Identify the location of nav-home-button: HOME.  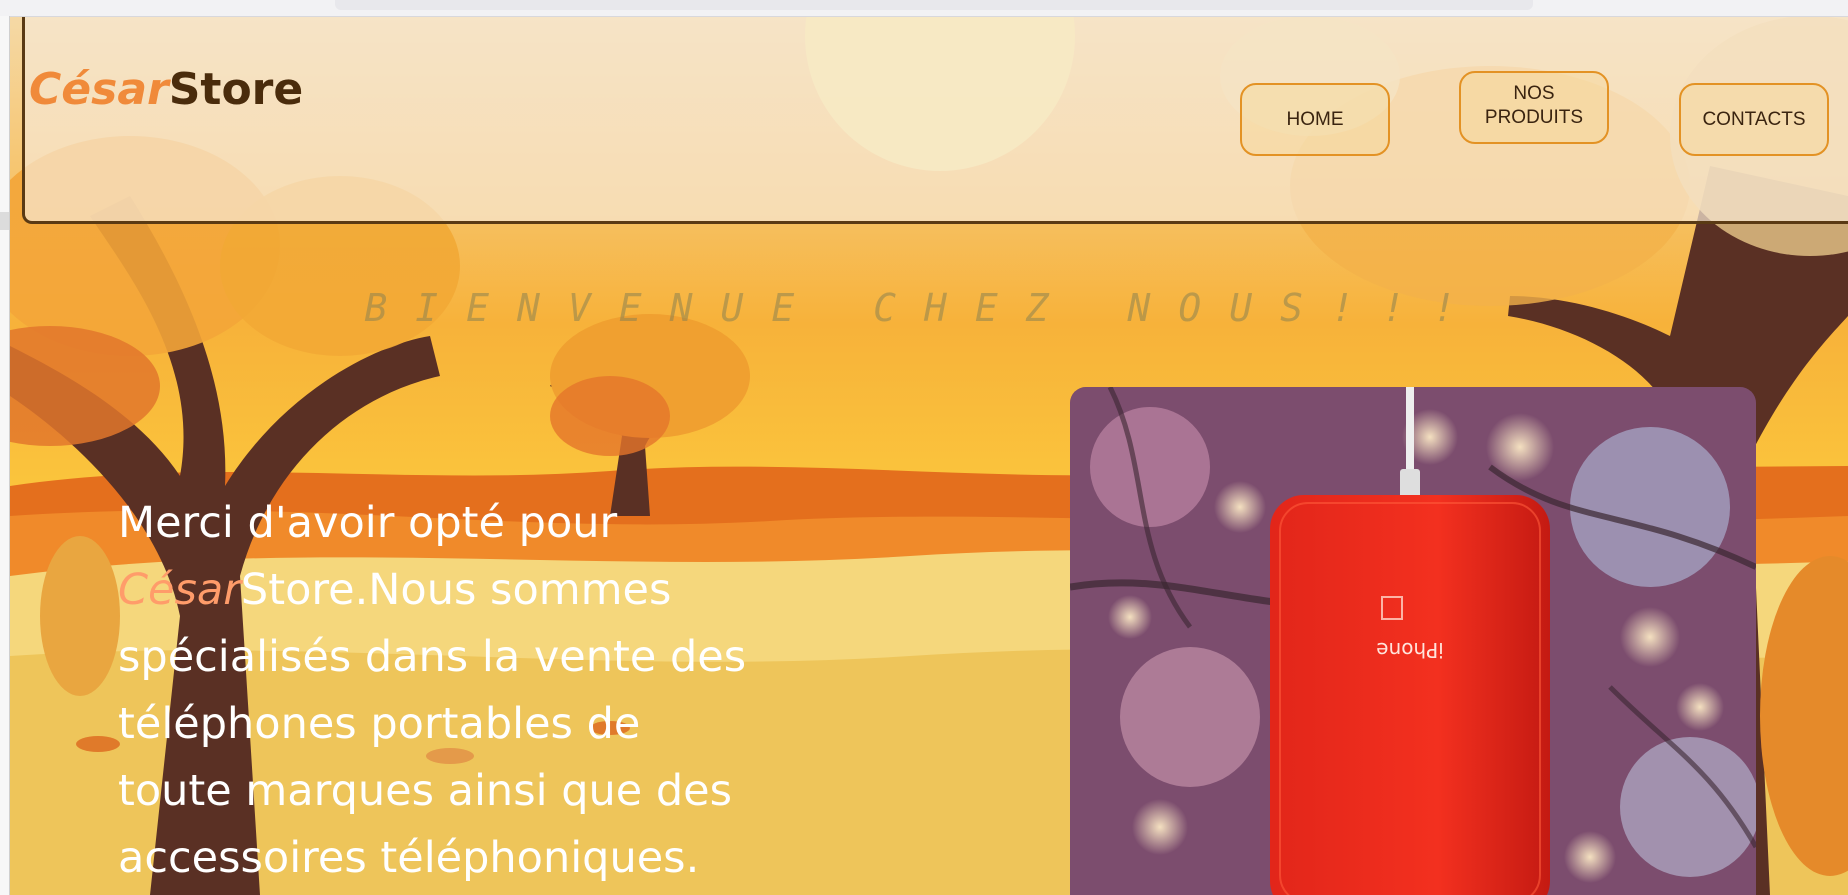
(1315, 119).